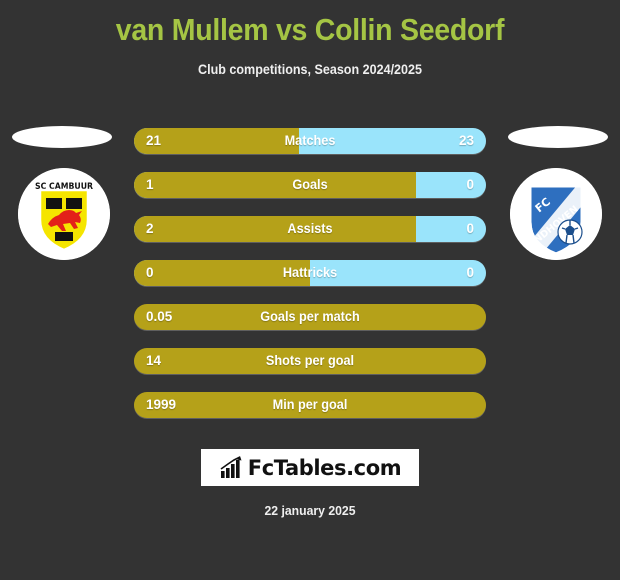 The image size is (620, 580). I want to click on stat-label: Goals, so click(310, 184).